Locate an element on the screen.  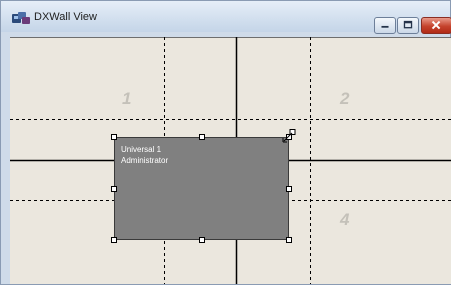
cell-number-1: 1 is located at coordinates (127, 98).